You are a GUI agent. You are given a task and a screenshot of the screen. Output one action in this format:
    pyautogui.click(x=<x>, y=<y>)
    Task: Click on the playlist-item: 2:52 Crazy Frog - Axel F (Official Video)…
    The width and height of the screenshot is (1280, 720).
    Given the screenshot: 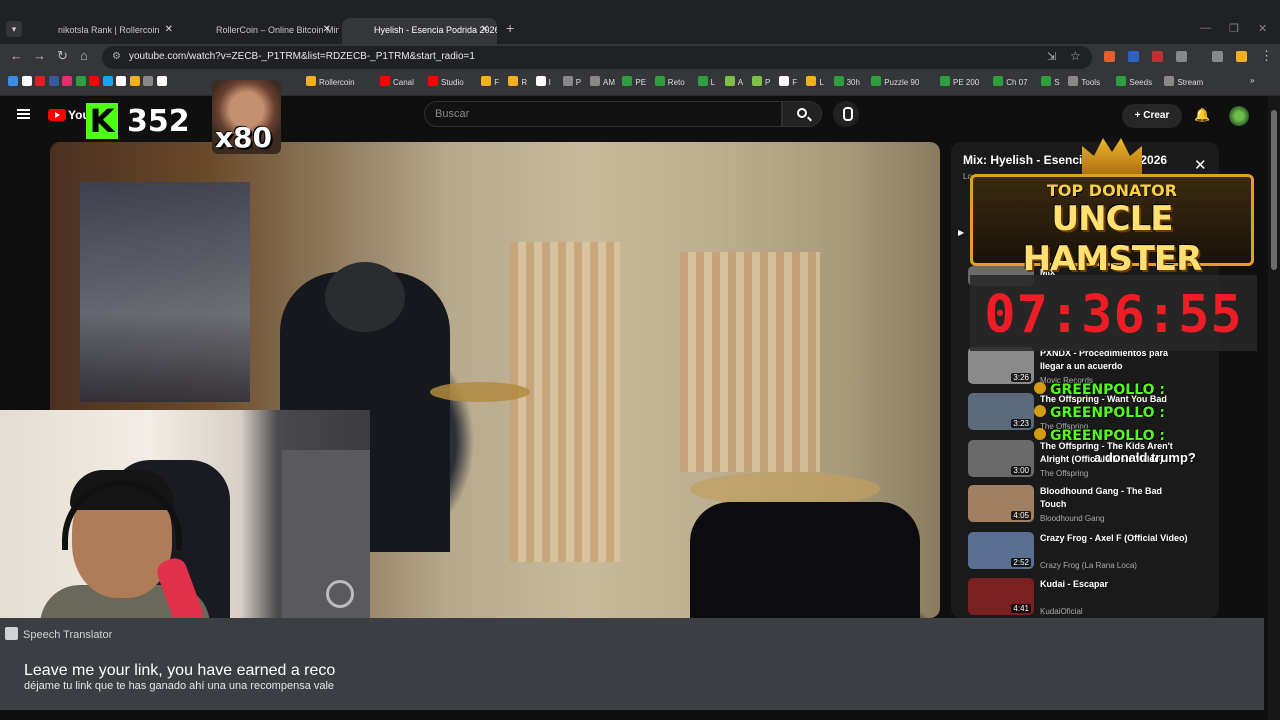 What is the action you would take?
    pyautogui.click(x=1088, y=554)
    